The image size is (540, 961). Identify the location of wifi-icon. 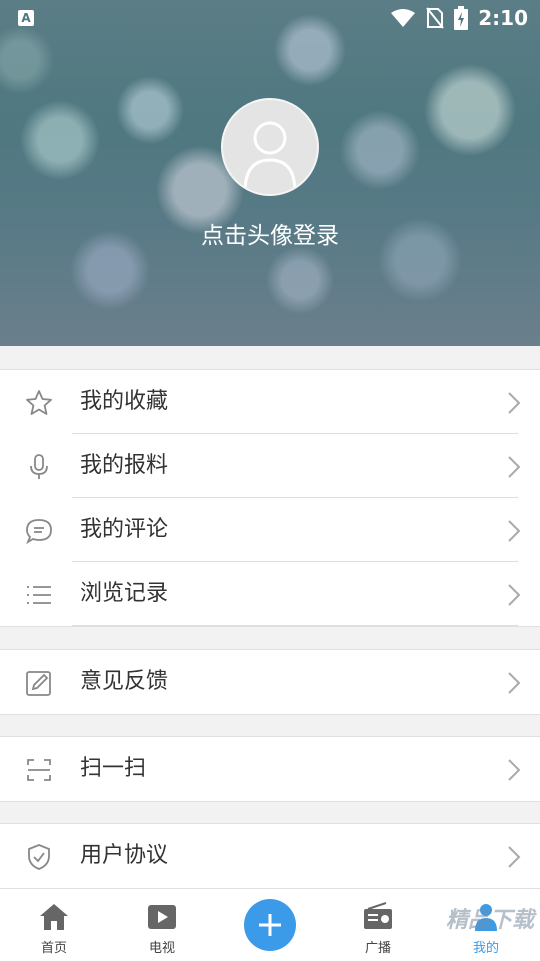
(403, 18).